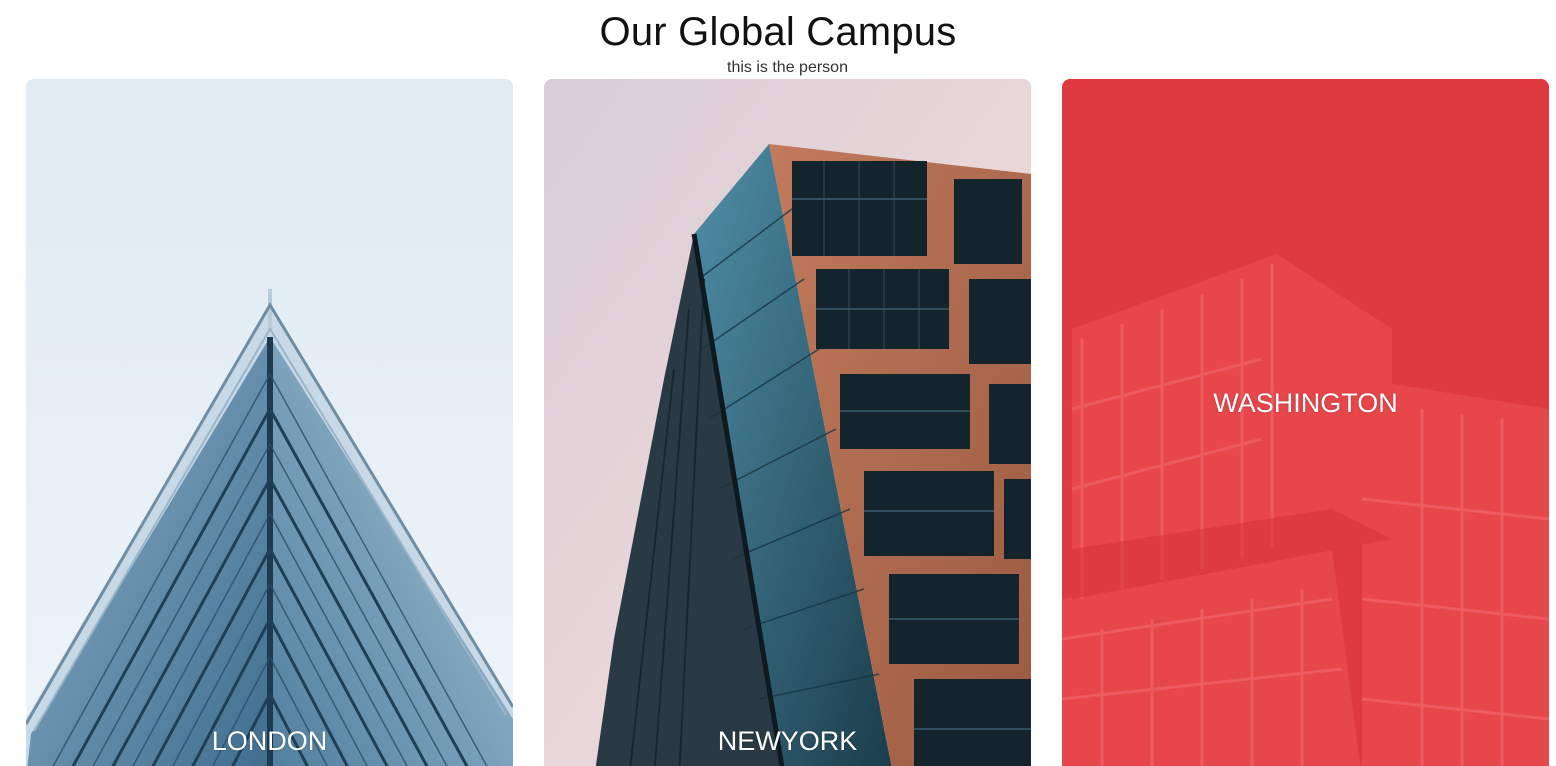 The image size is (1556, 766). I want to click on campus-label-london: LONDON, so click(269, 741).